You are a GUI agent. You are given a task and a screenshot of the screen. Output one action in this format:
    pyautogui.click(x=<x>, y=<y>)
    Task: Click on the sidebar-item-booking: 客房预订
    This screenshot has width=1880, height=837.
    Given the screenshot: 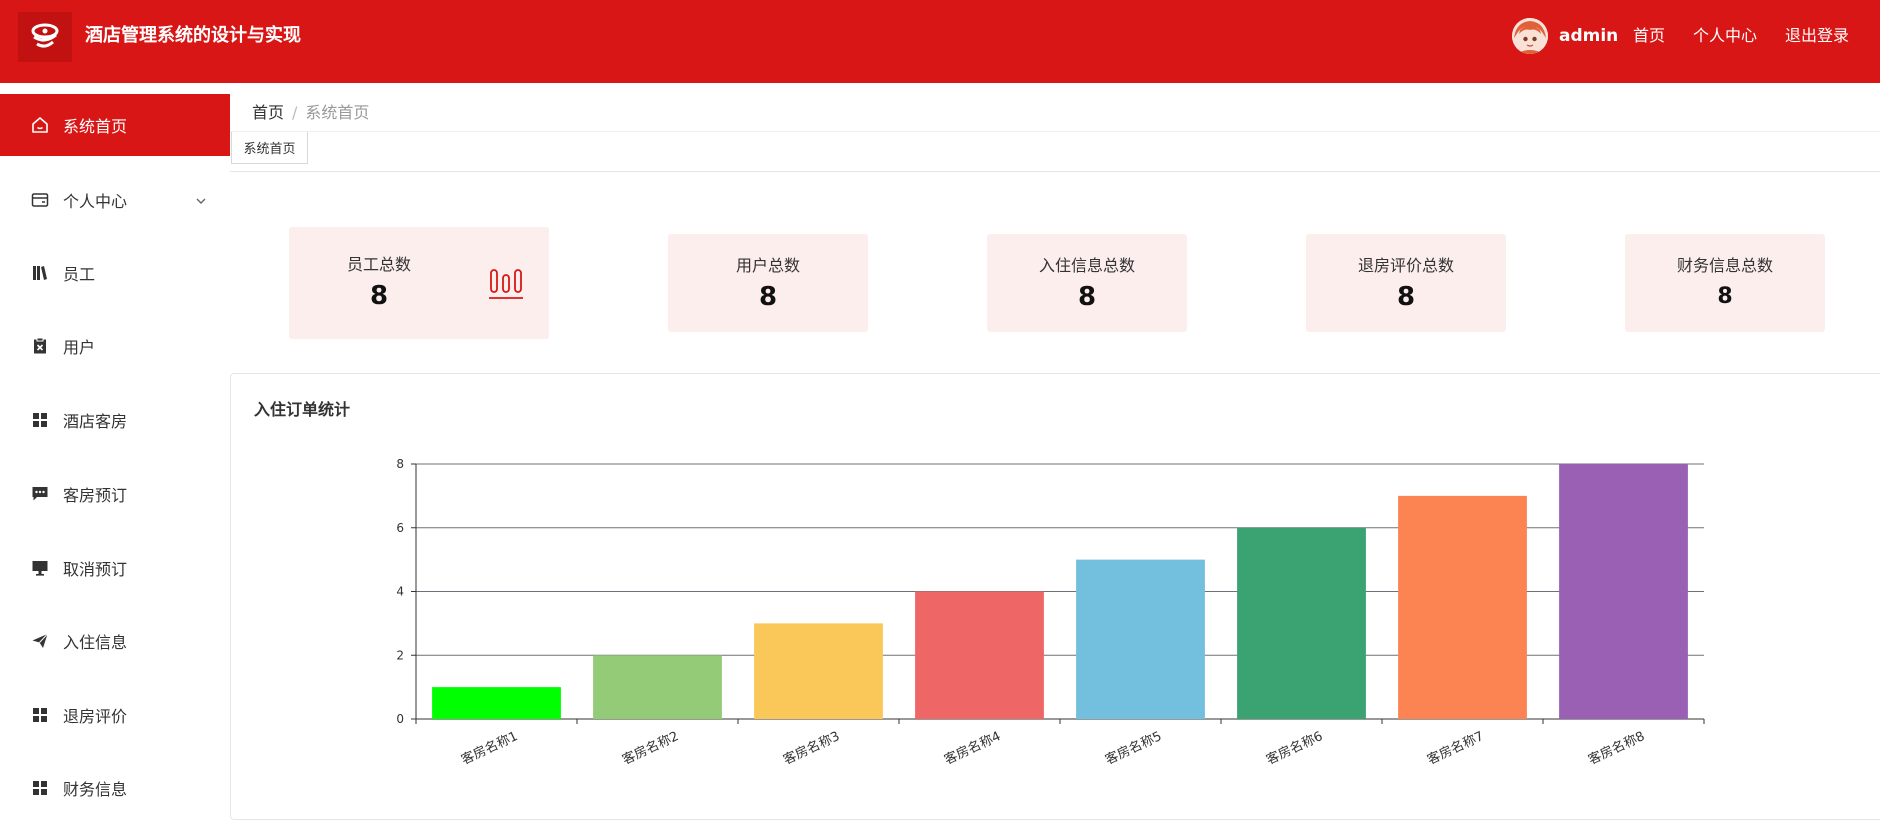 What is the action you would take?
    pyautogui.click(x=115, y=494)
    